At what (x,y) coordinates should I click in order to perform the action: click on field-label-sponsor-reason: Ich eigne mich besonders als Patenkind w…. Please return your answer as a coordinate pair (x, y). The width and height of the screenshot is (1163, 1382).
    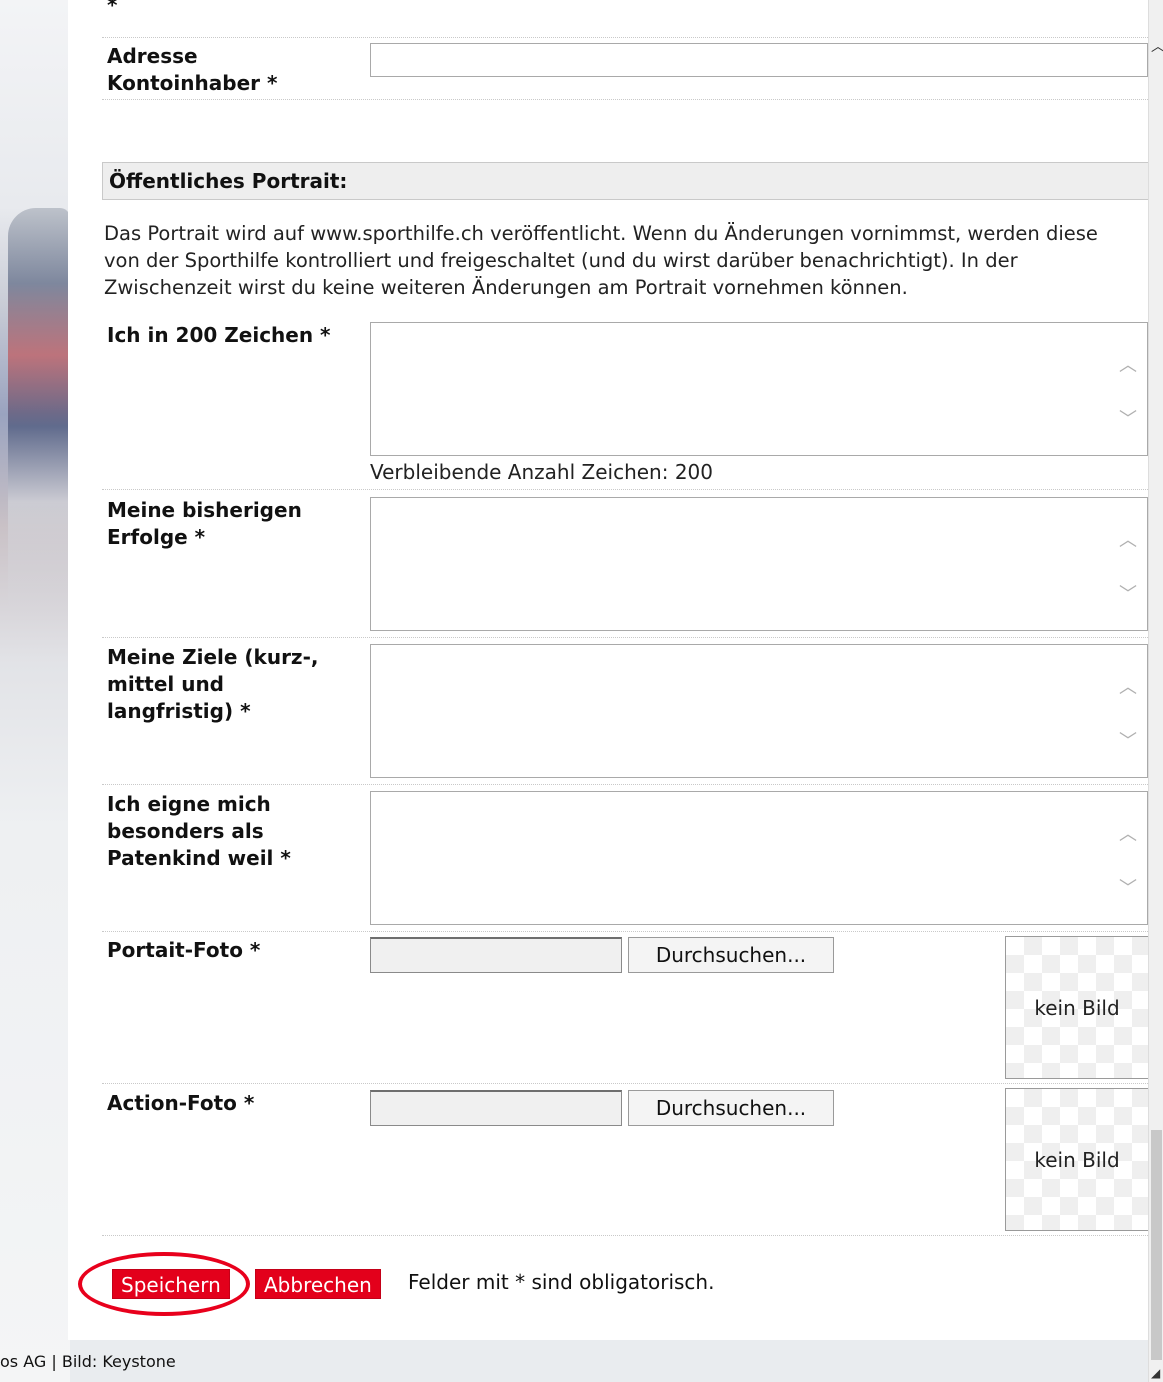
    Looking at the image, I should click on (199, 831).